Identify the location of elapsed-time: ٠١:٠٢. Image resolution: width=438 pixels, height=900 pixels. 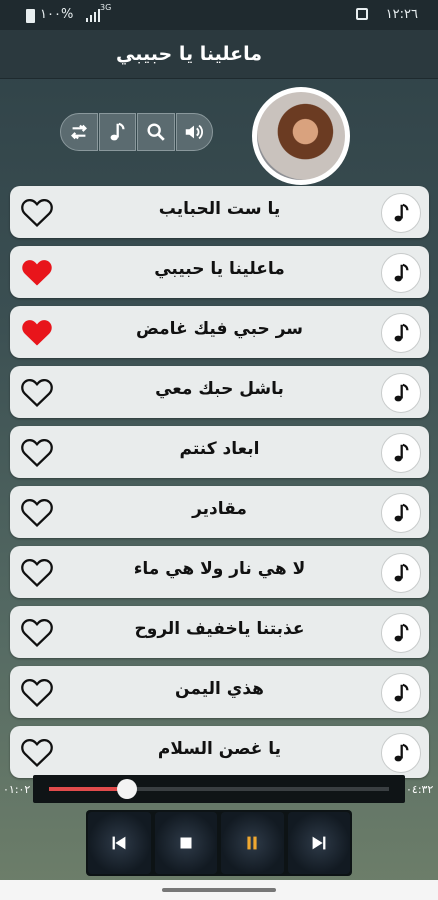
(17, 789).